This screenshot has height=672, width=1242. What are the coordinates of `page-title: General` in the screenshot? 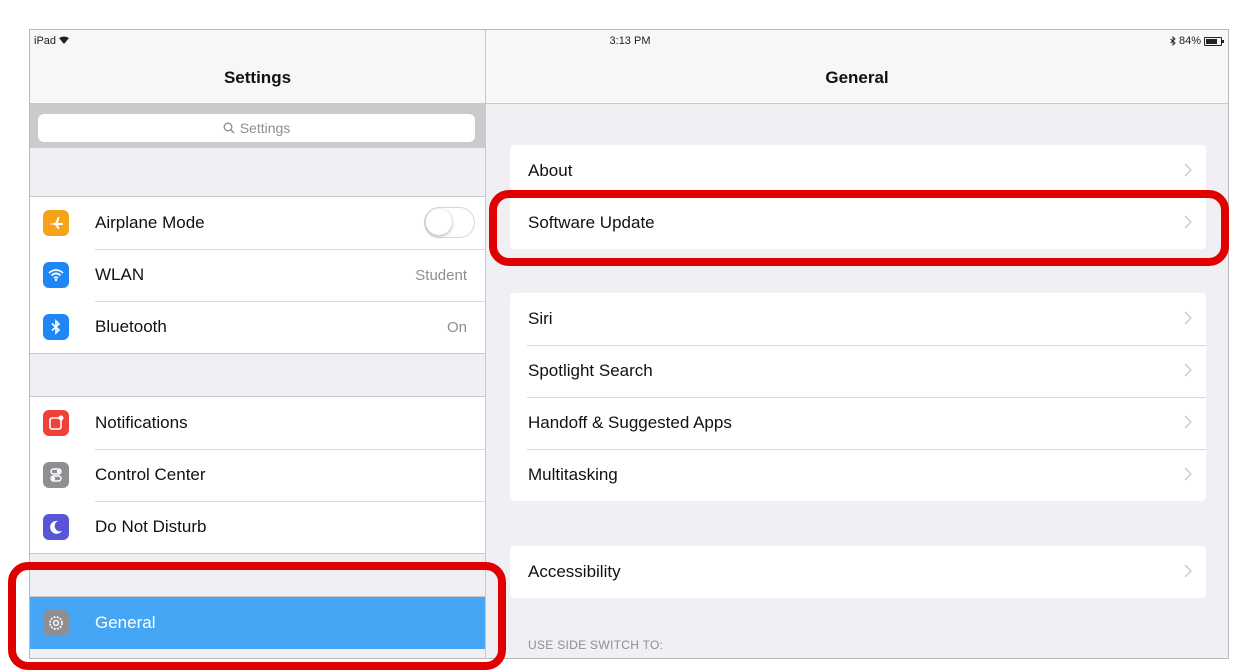 It's located at (857, 77).